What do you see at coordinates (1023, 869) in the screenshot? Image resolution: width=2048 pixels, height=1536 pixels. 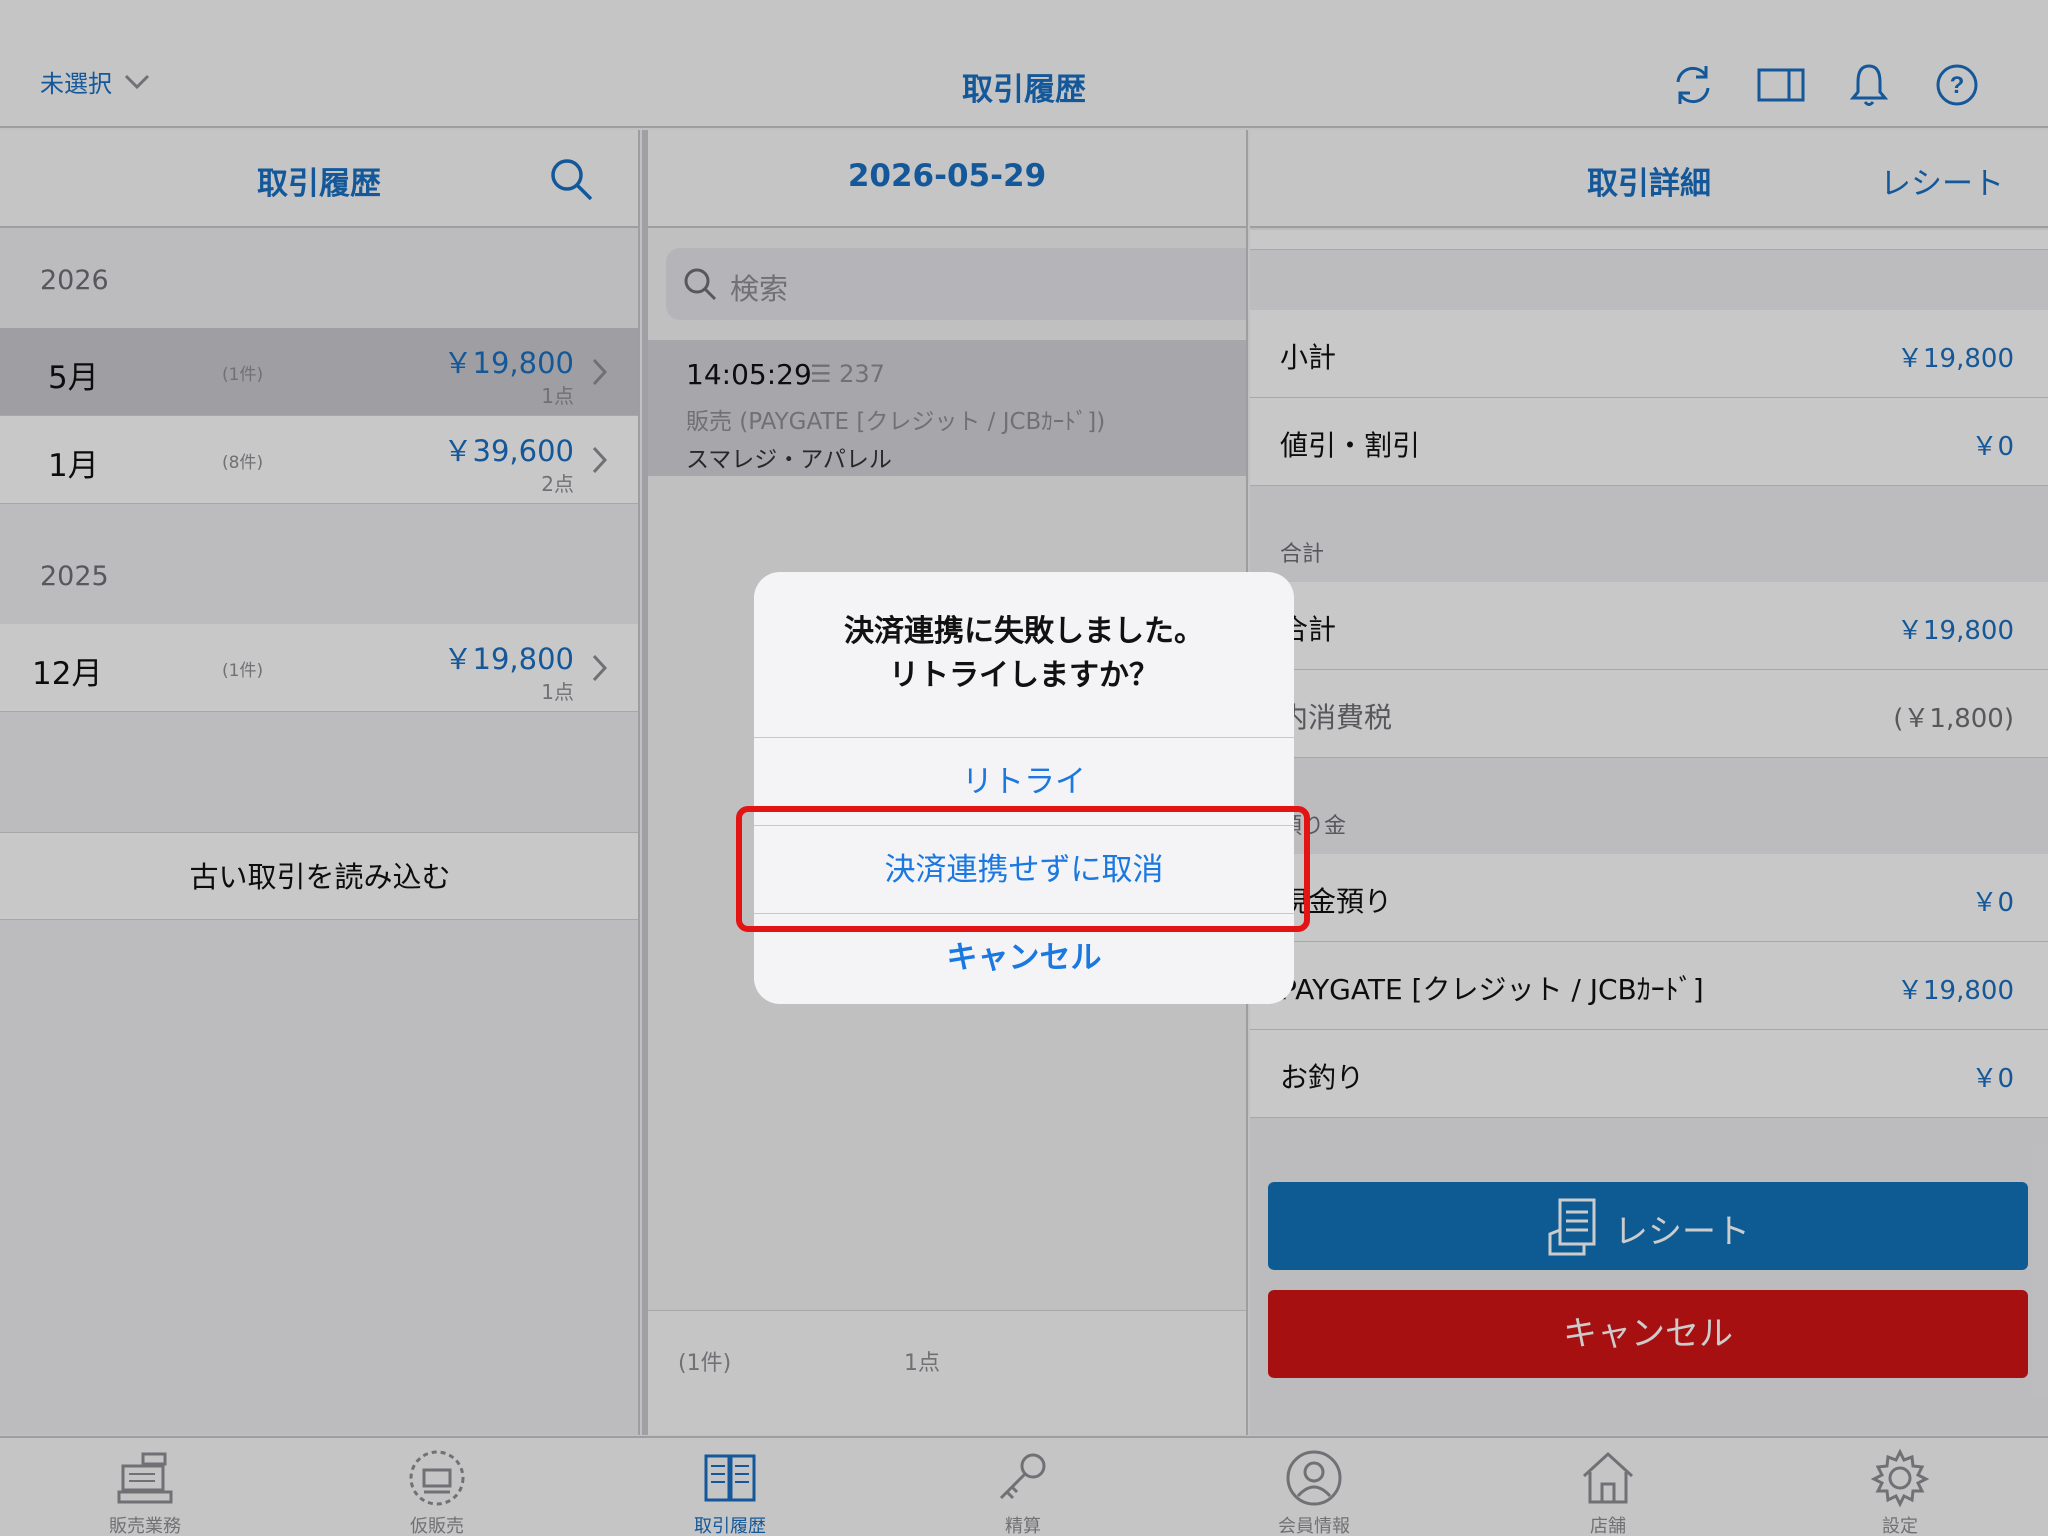 I see `highlight-frame` at bounding box center [1023, 869].